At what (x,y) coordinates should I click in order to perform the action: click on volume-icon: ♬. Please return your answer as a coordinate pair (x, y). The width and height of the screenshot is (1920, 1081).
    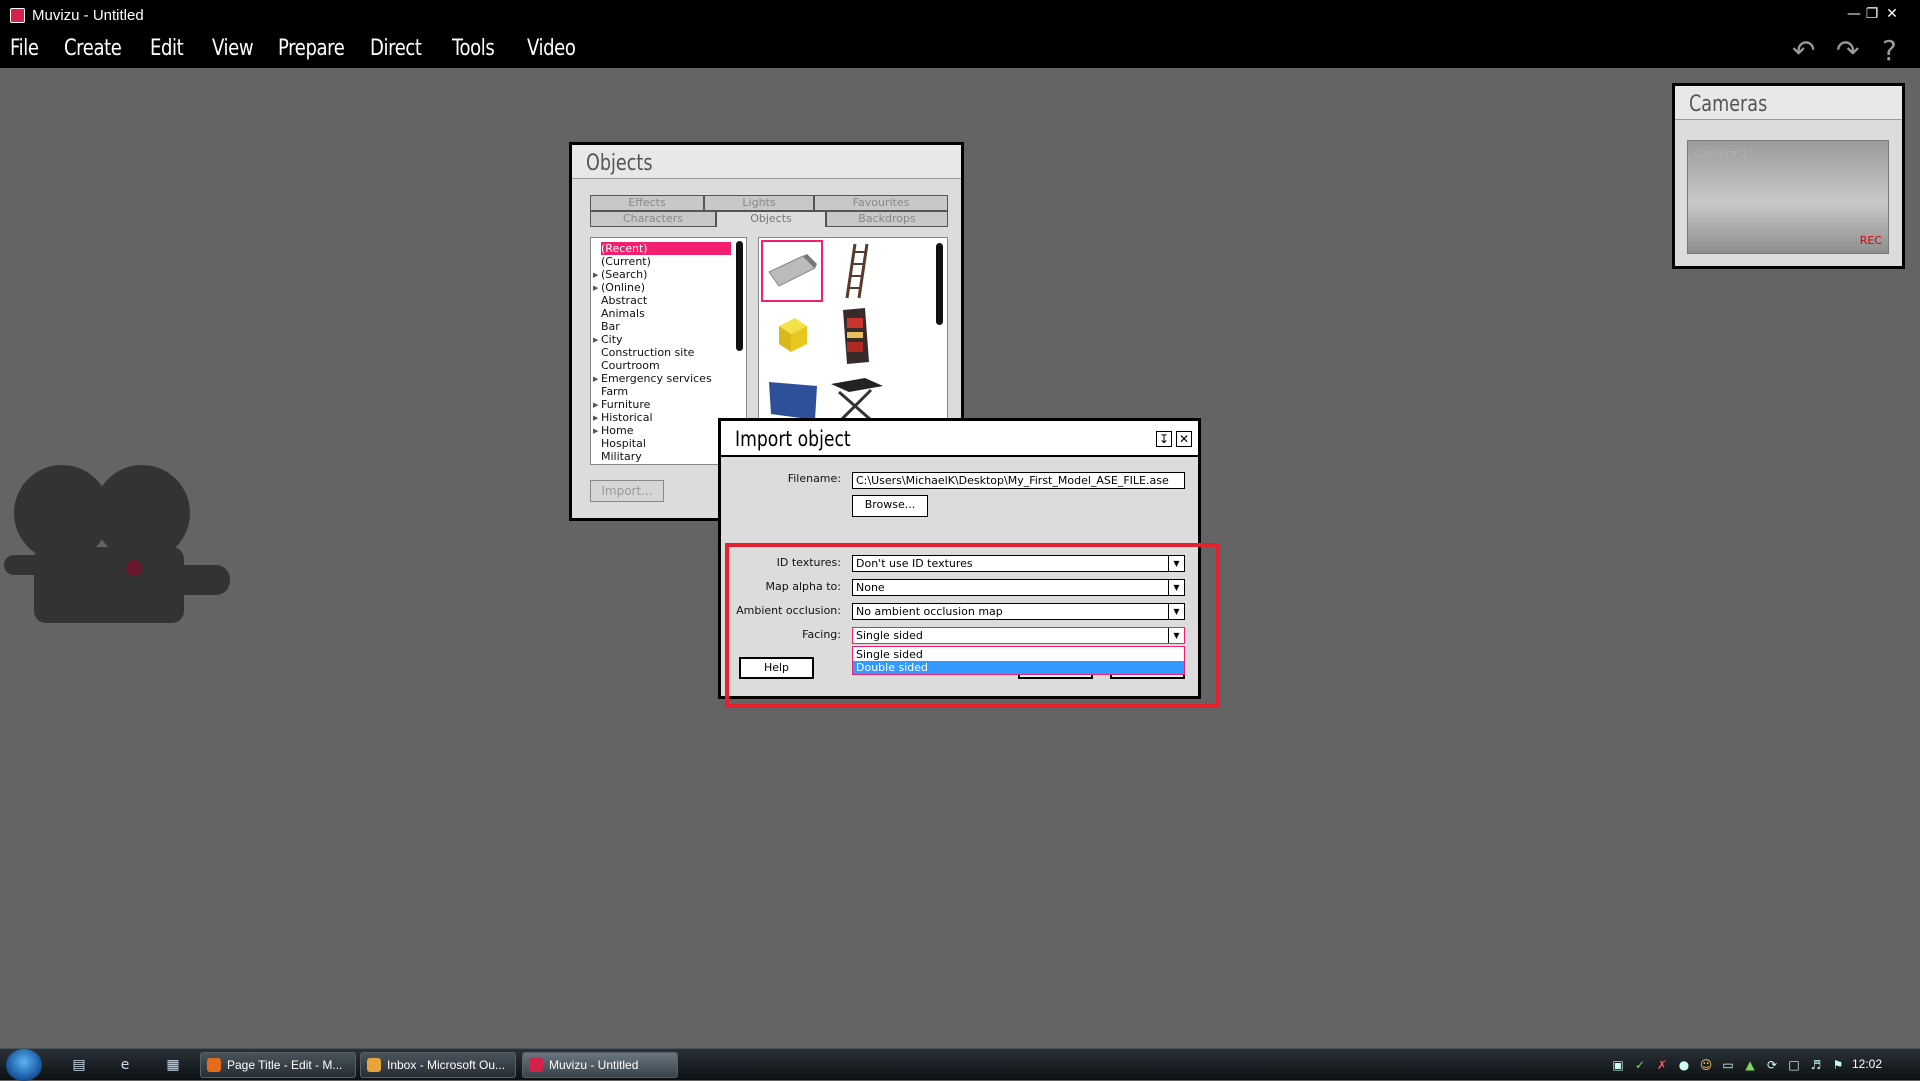
    Looking at the image, I should click on (1816, 1065).